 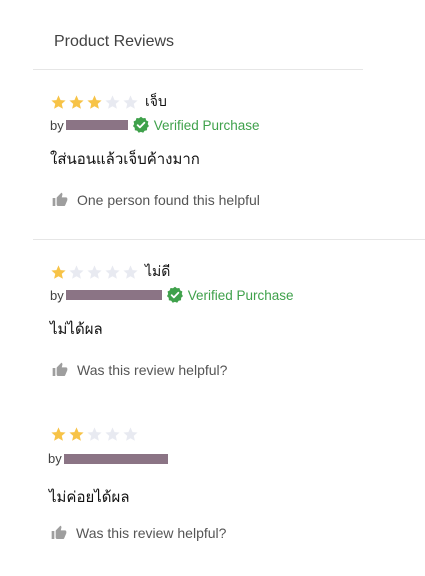 What do you see at coordinates (229, 239) in the screenshot?
I see `review-divider` at bounding box center [229, 239].